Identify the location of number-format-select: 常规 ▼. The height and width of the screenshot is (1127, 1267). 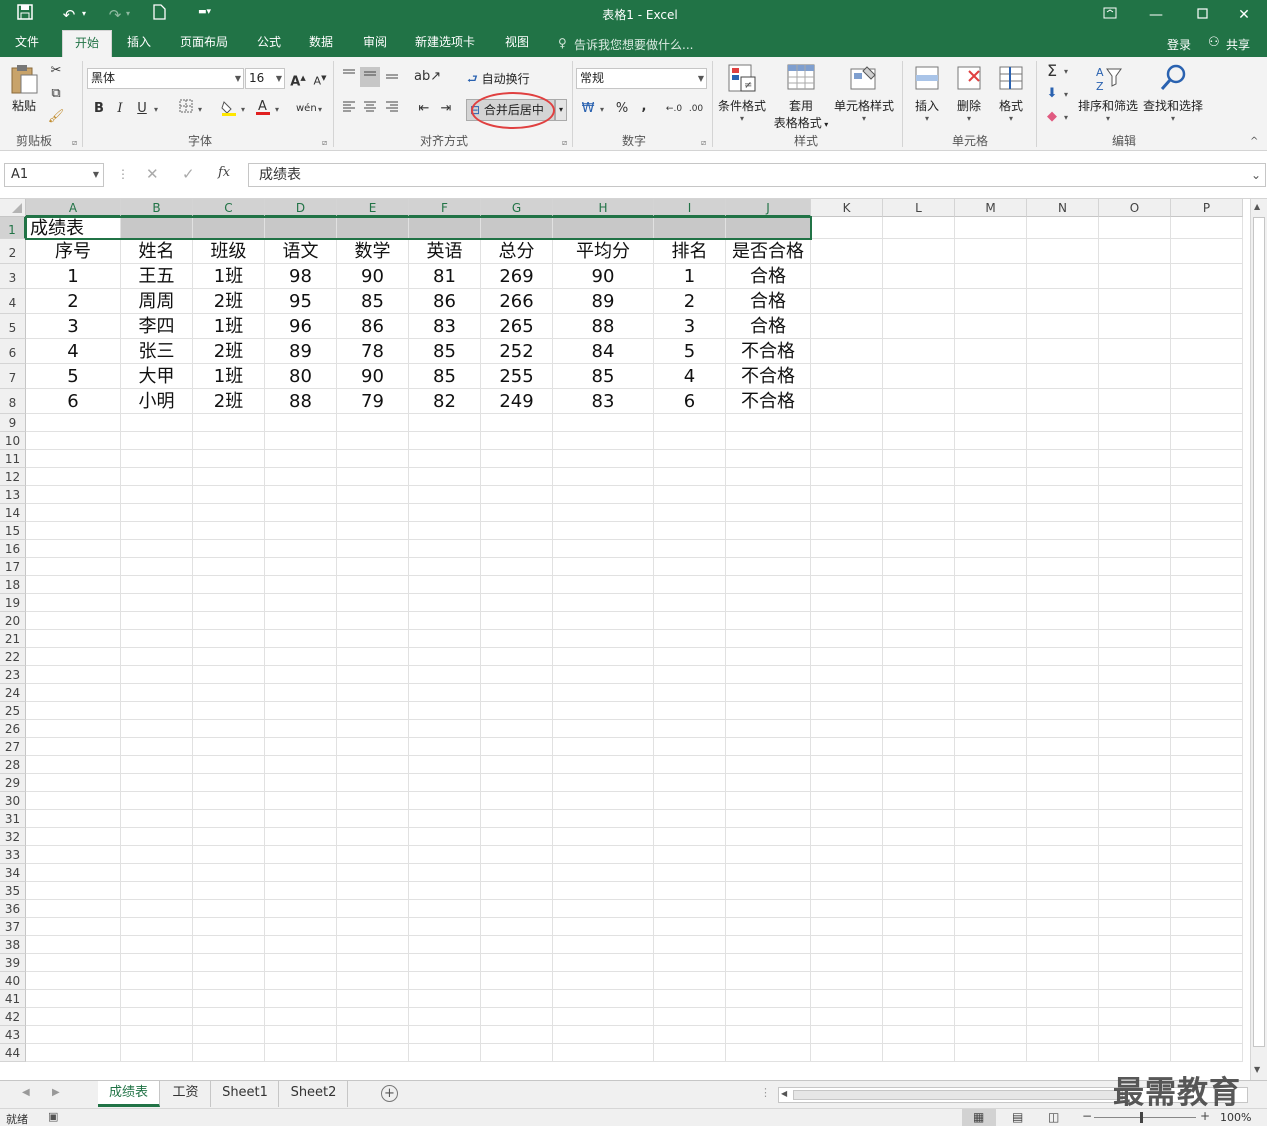
(641, 78).